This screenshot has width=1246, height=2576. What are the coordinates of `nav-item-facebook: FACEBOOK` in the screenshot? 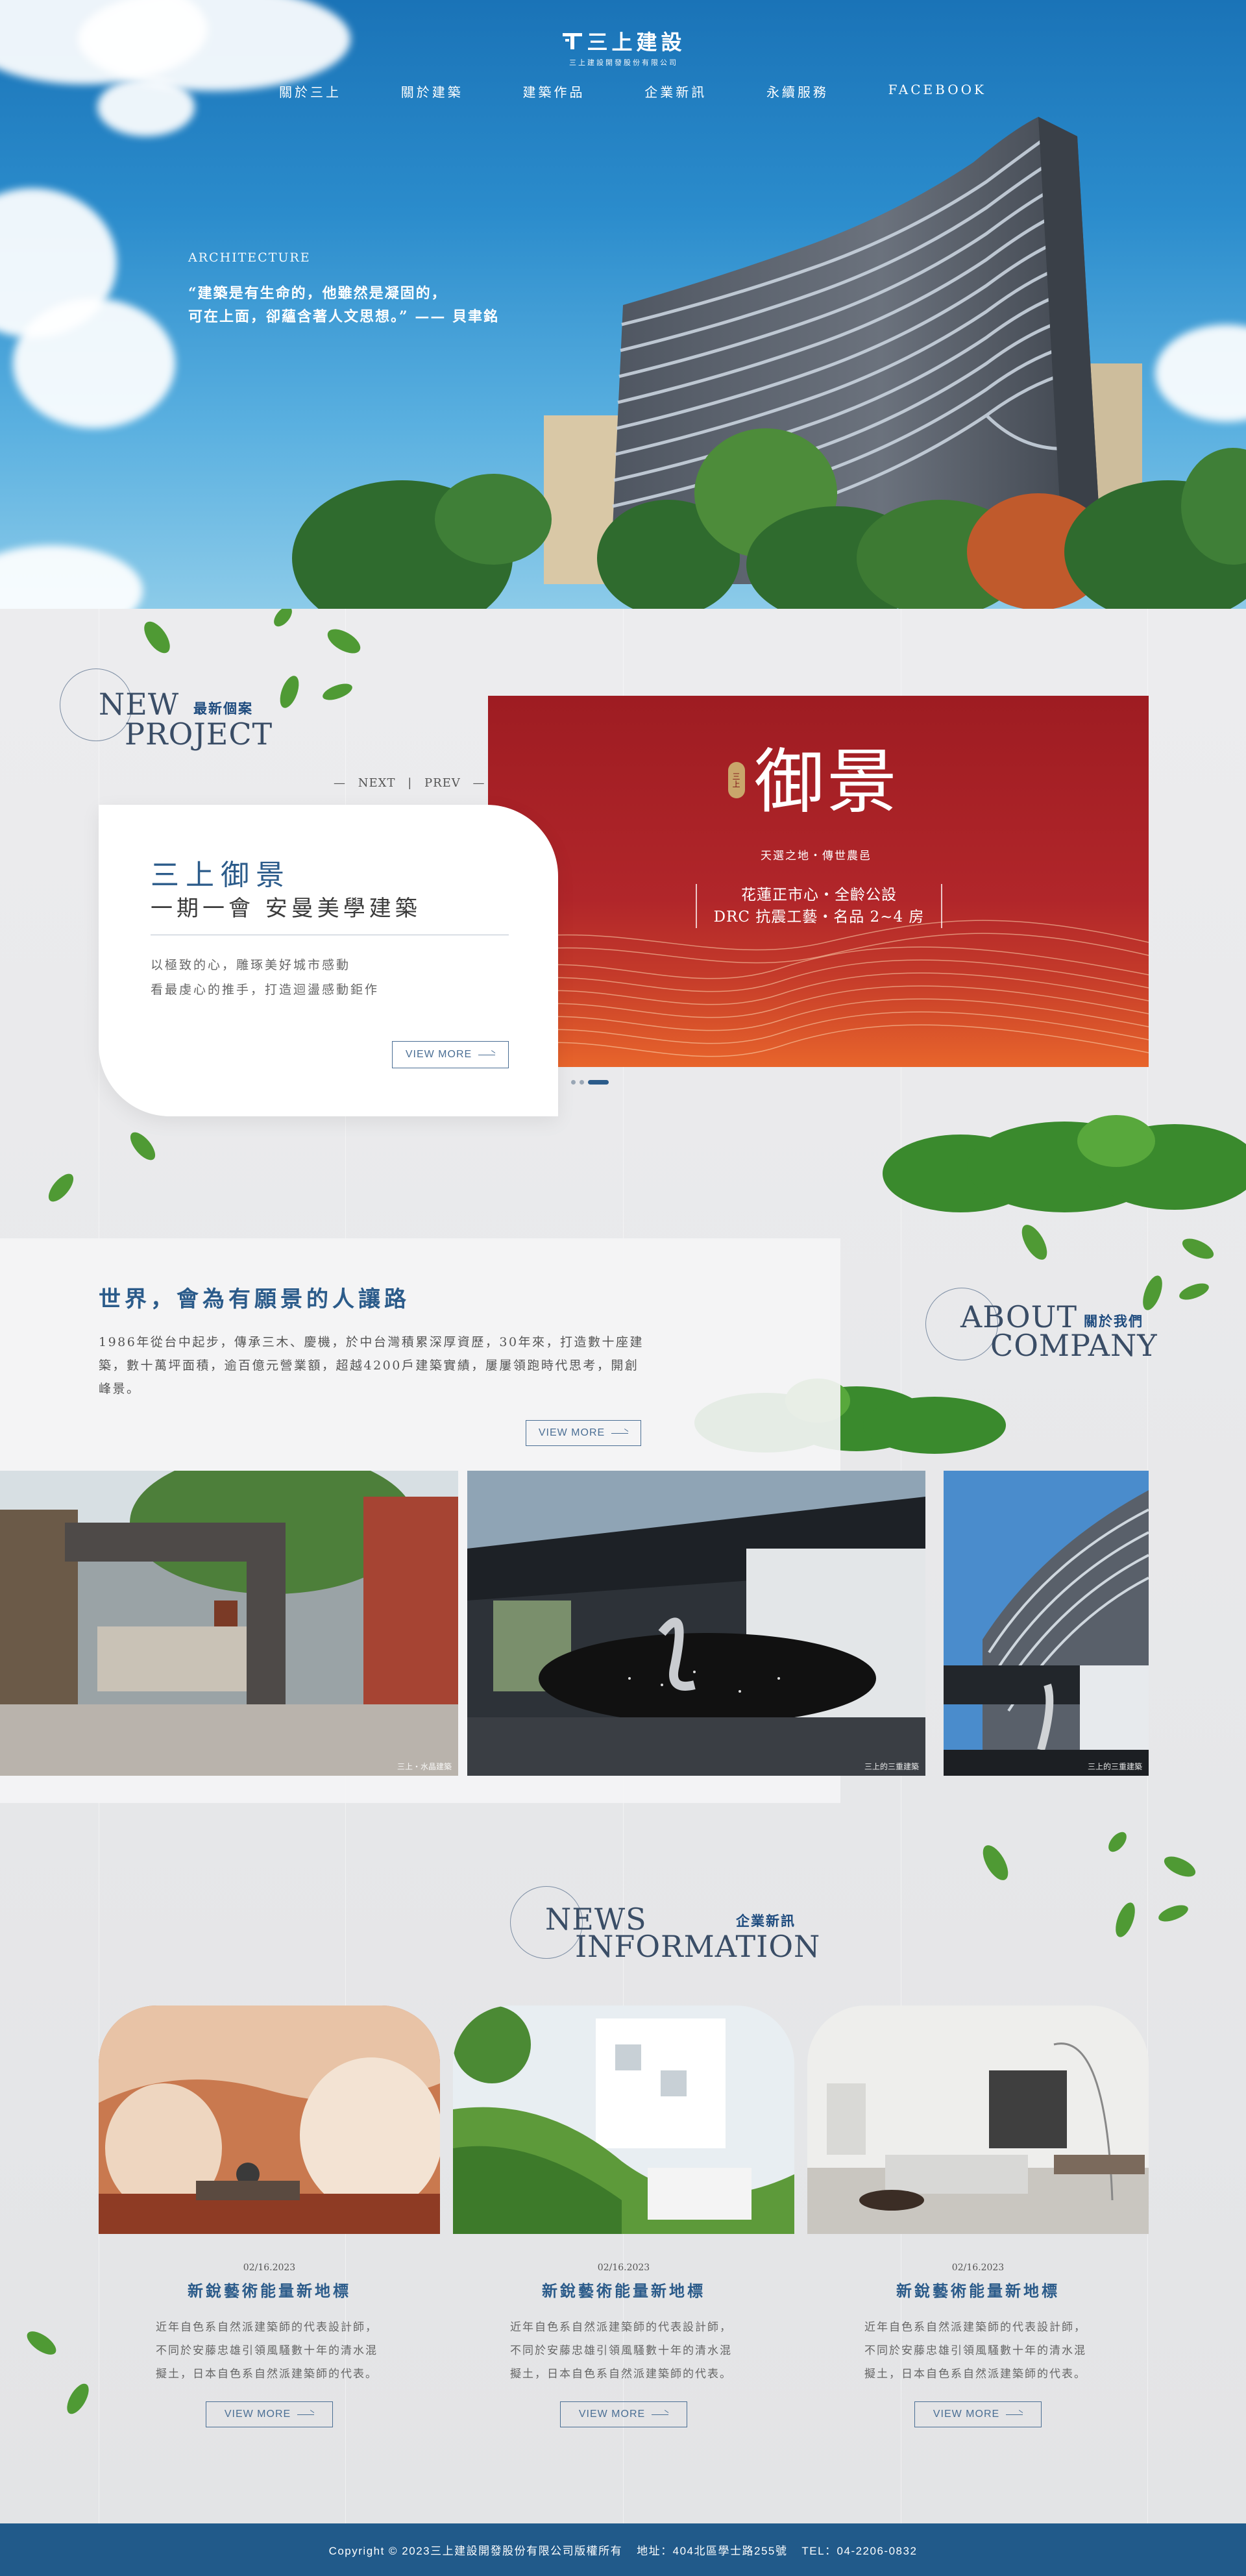 It's located at (937, 91).